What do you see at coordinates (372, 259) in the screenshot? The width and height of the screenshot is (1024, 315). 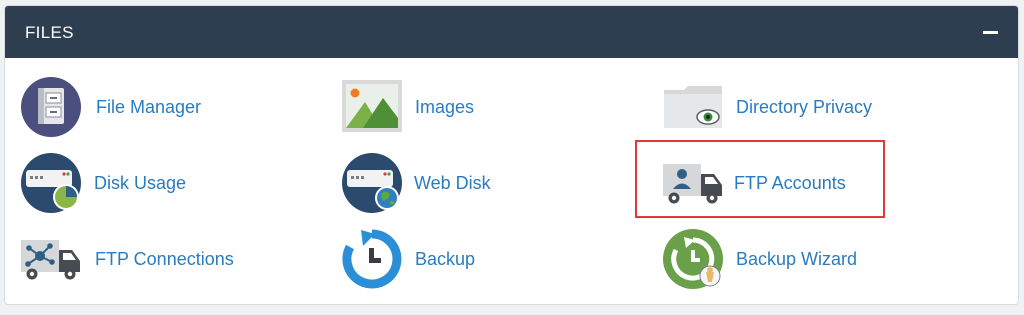 I see `backup-clock-icon` at bounding box center [372, 259].